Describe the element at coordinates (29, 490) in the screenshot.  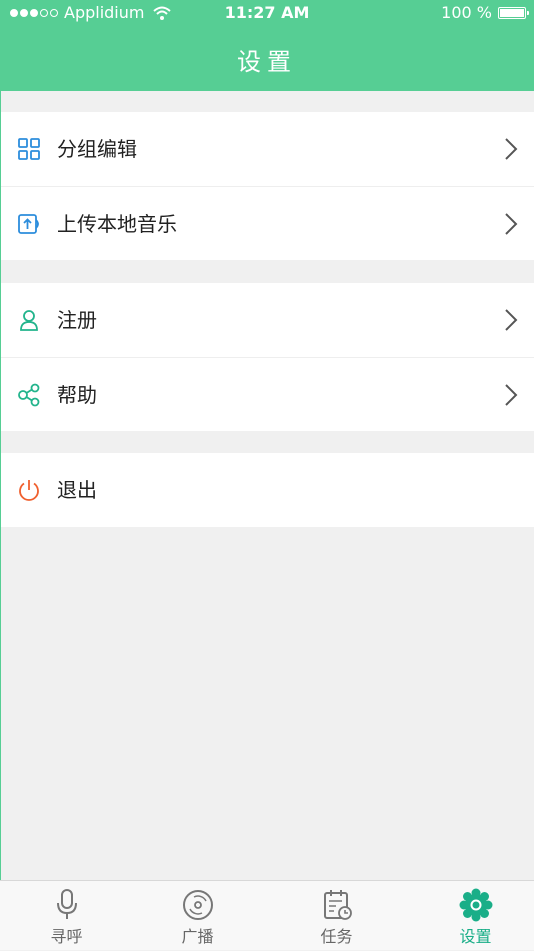
I see `power-icon` at that location.